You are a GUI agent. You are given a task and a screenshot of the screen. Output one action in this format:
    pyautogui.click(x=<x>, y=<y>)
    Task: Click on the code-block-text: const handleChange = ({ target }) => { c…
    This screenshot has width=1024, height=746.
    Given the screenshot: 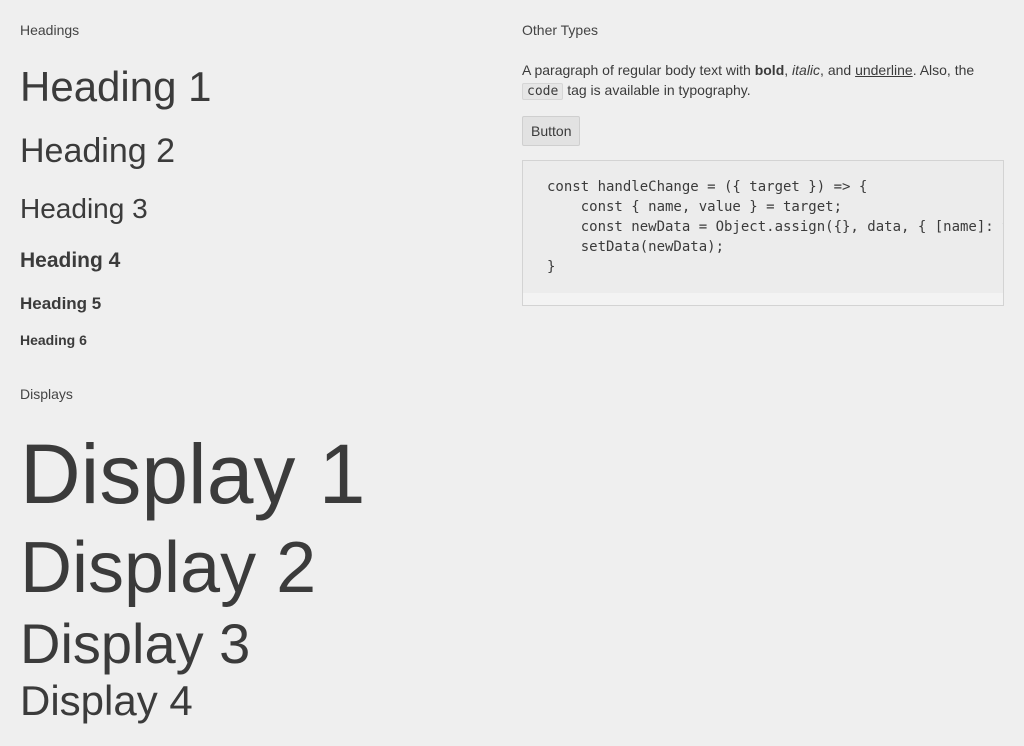 What is the action you would take?
    pyautogui.click(x=775, y=227)
    